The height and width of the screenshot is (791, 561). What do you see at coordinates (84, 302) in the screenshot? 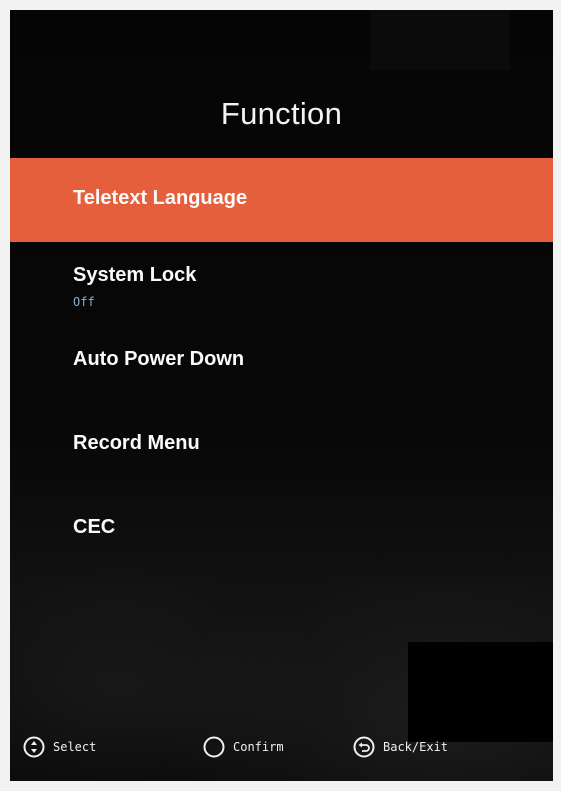
I see `menu-item-value: Off` at bounding box center [84, 302].